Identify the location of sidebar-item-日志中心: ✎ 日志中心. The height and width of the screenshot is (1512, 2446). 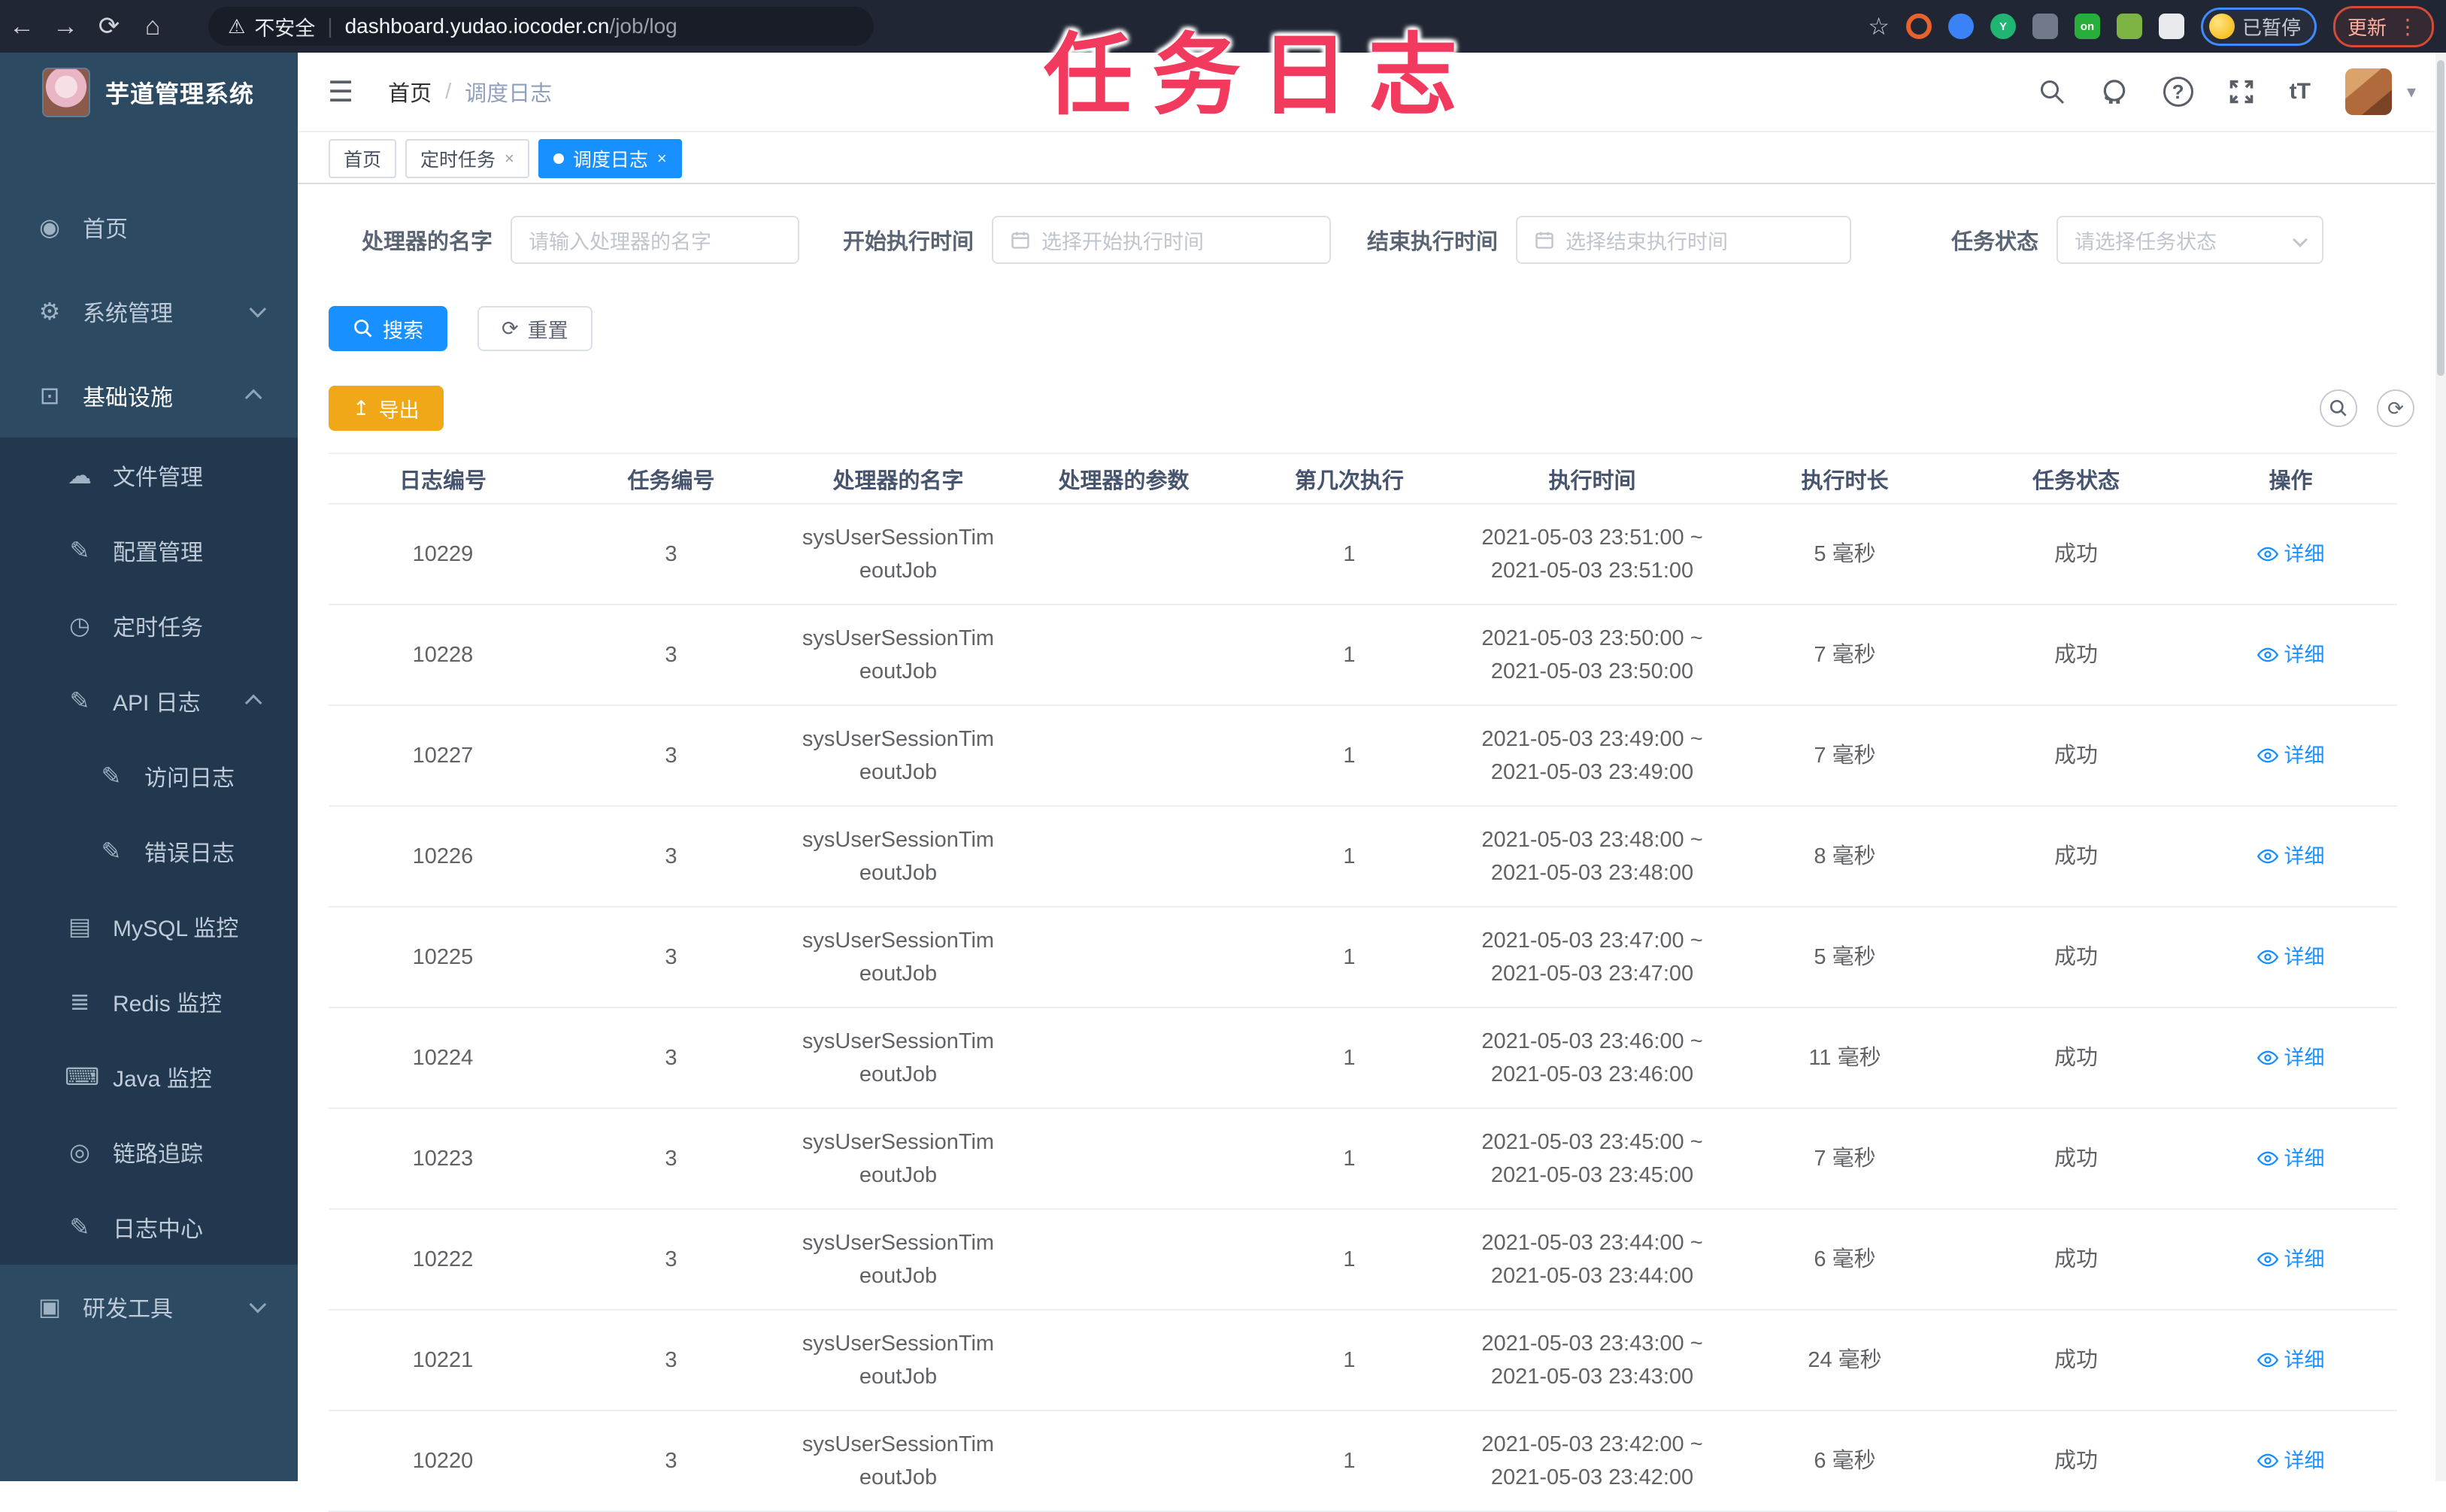
(149, 1227).